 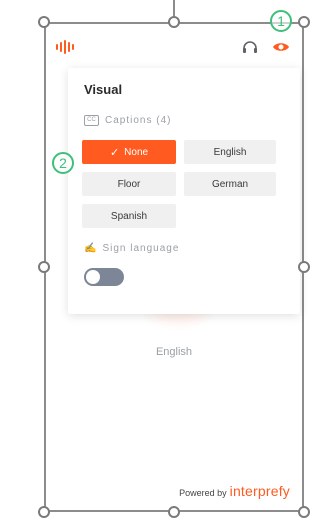 I want to click on powered-by: Powered by interprefy, so click(x=234, y=491).